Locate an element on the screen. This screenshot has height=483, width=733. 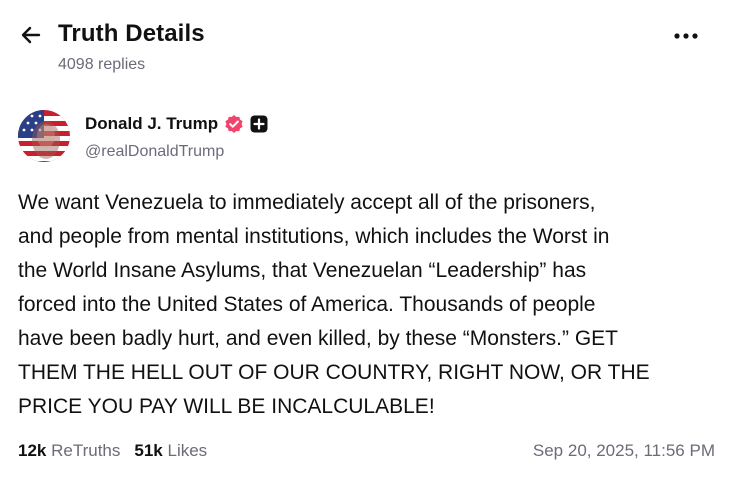
avatar is located at coordinates (44, 136).